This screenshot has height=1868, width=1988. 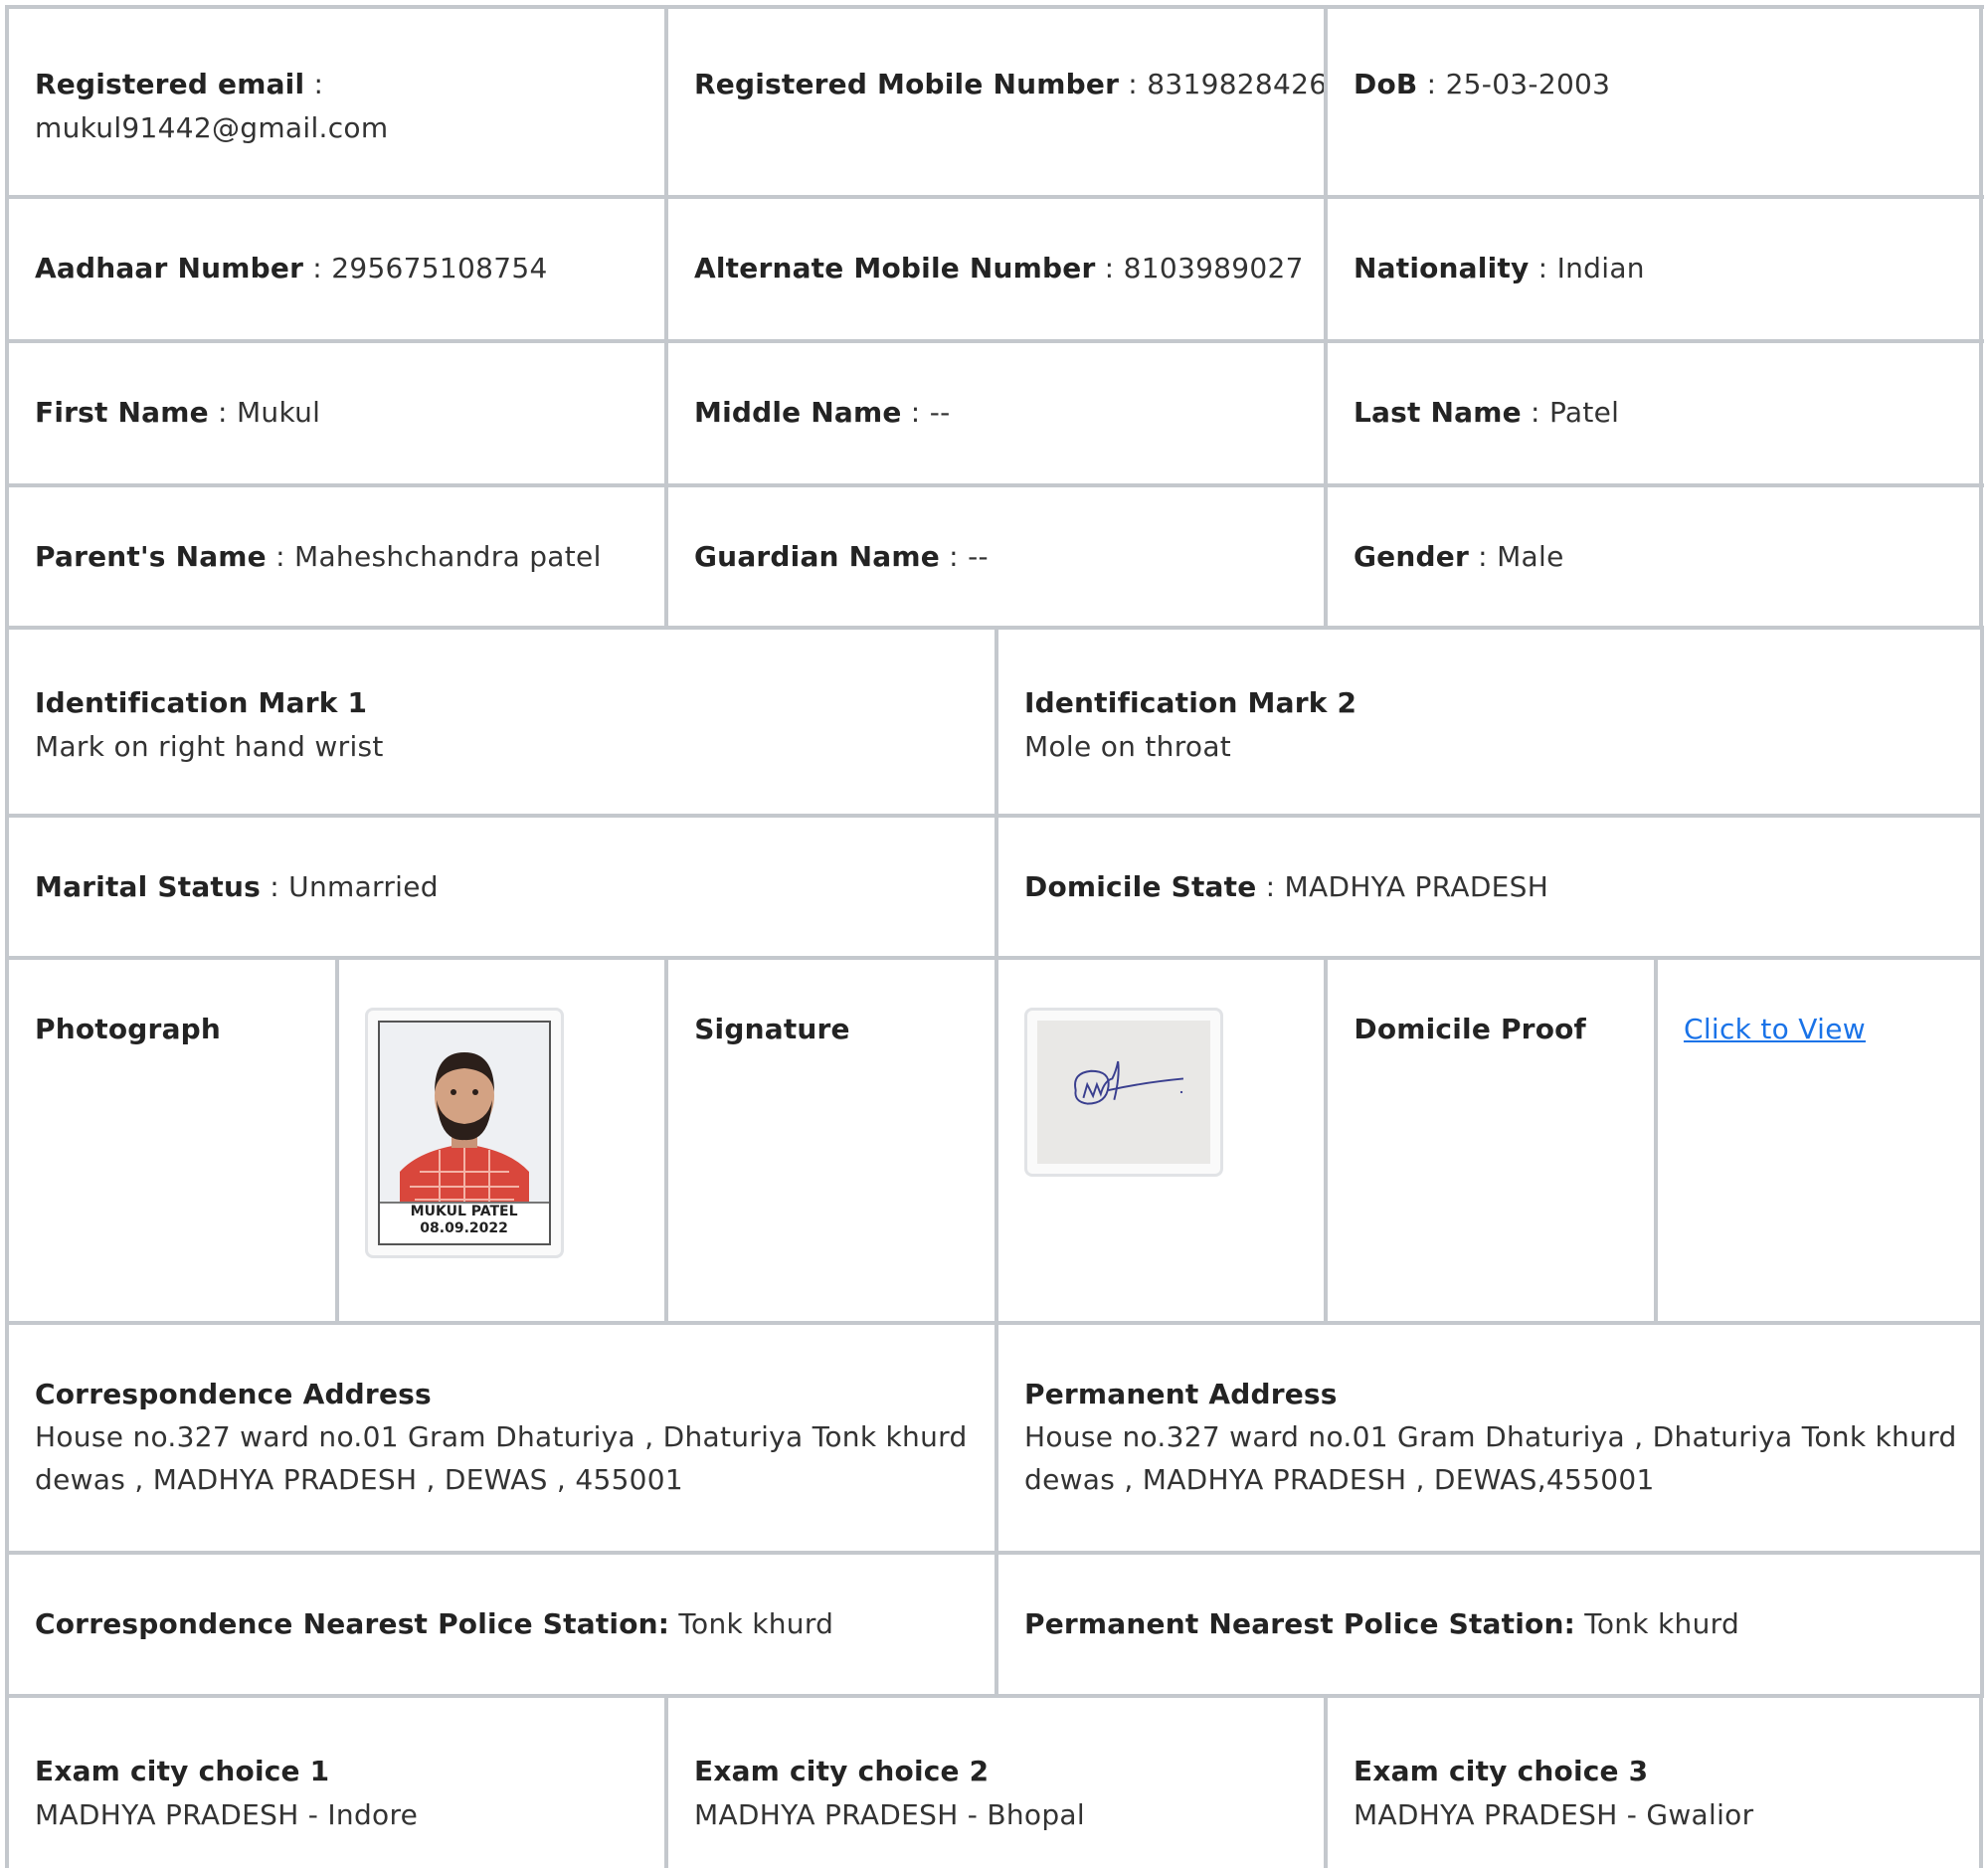 What do you see at coordinates (448, 556) in the screenshot?
I see `parent-name-value: Maheshchandra patel` at bounding box center [448, 556].